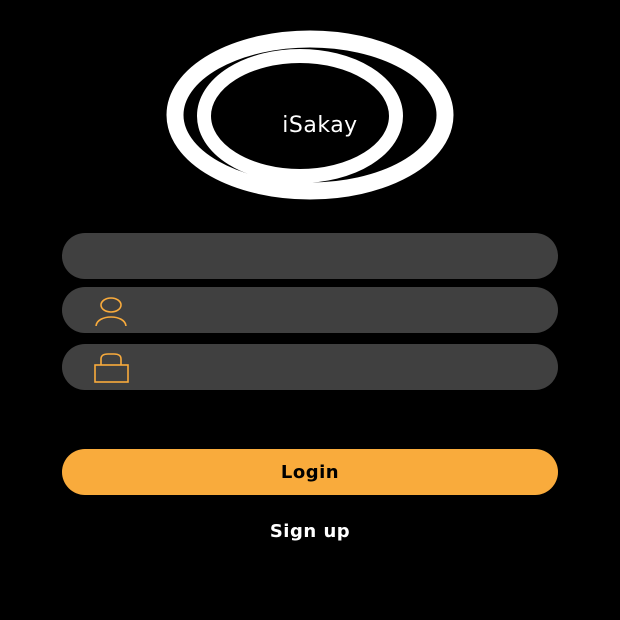 This screenshot has height=620, width=620. What do you see at coordinates (349, 256) in the screenshot?
I see `top-input` at bounding box center [349, 256].